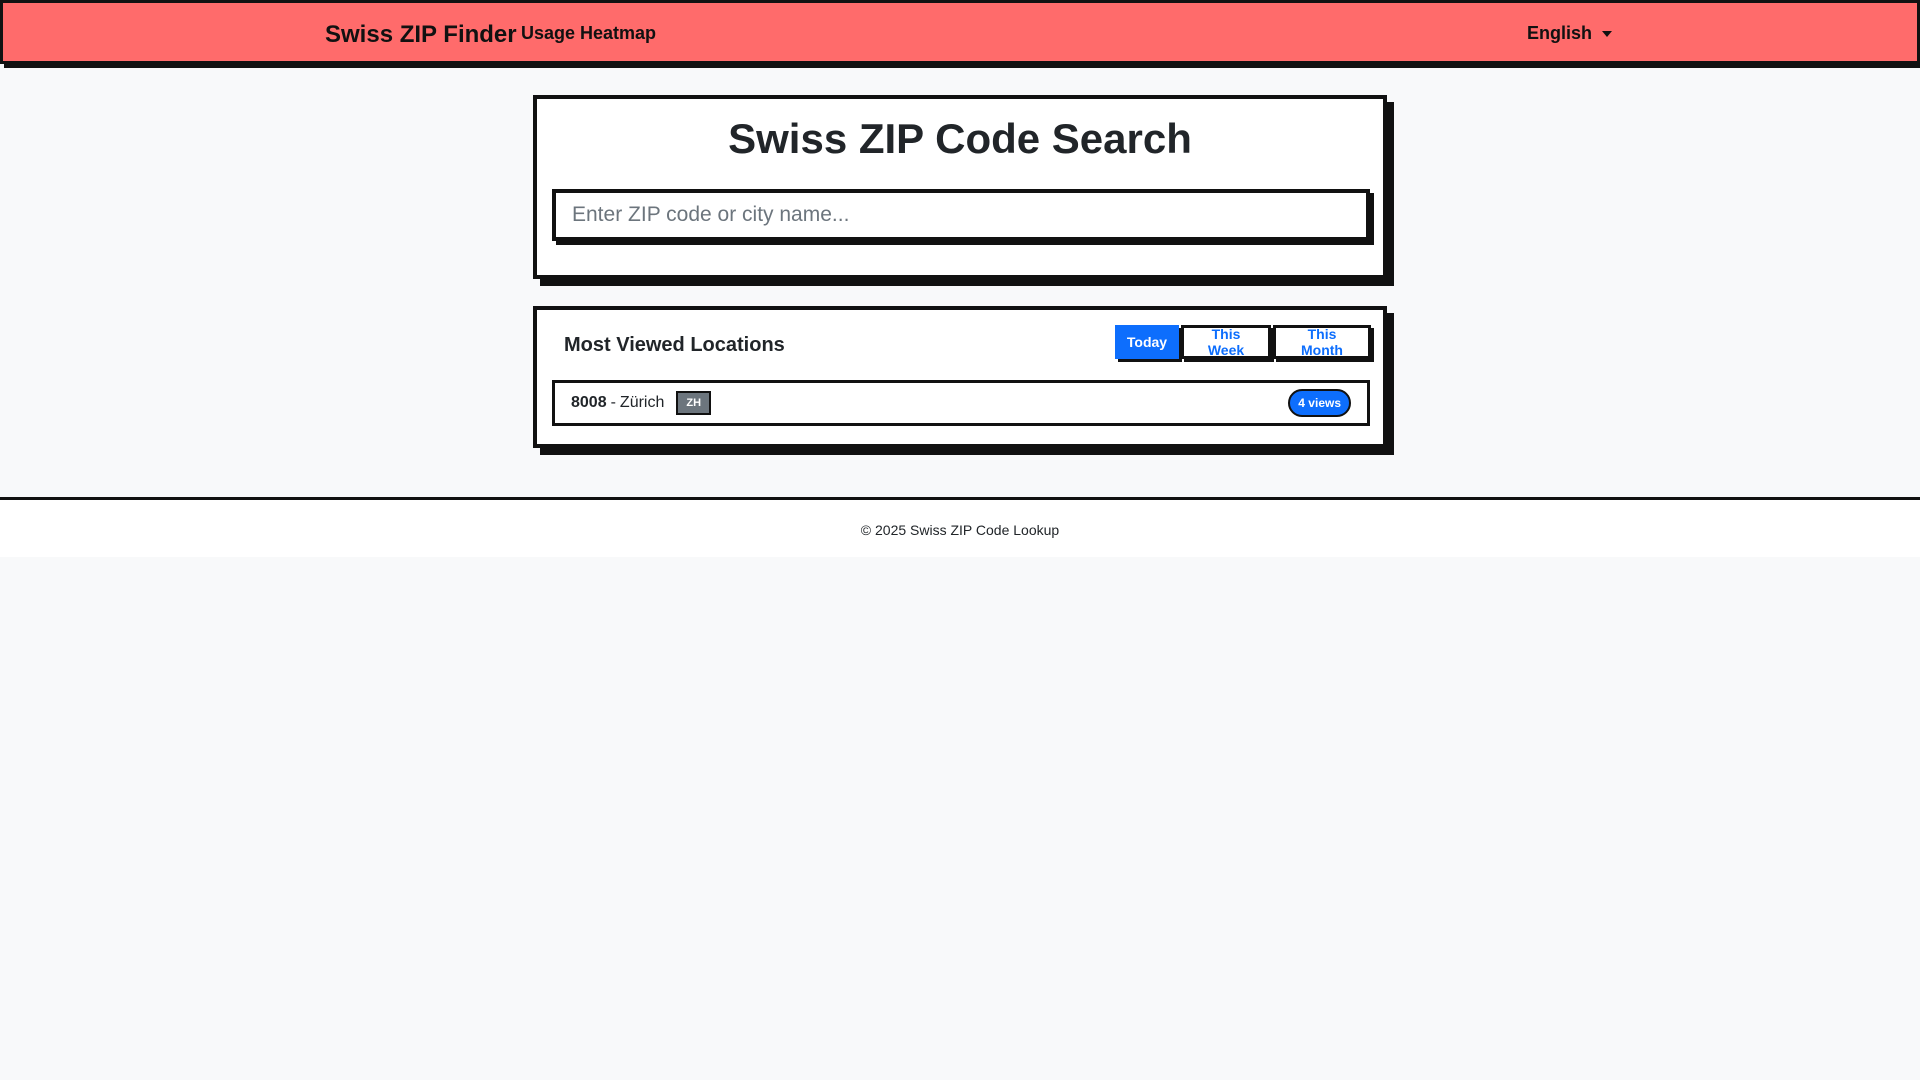  I want to click on brand-link: Swiss ZIP Finder, so click(421, 35).